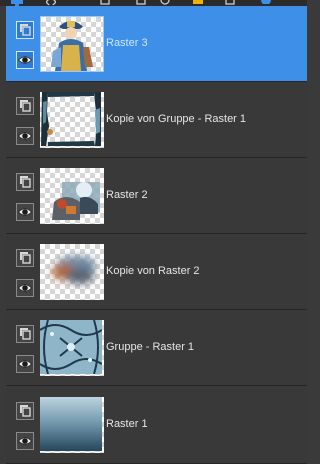  I want to click on layer-name: Raster 1, so click(127, 424).